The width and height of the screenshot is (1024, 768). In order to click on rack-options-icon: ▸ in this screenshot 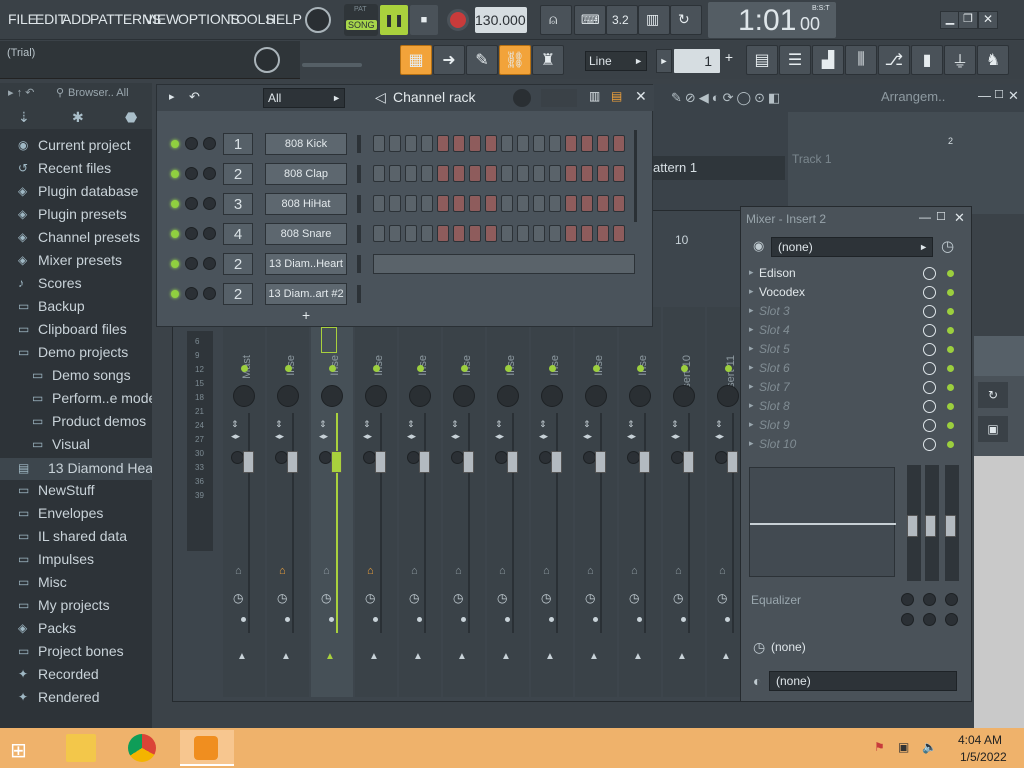, I will do `click(172, 96)`.